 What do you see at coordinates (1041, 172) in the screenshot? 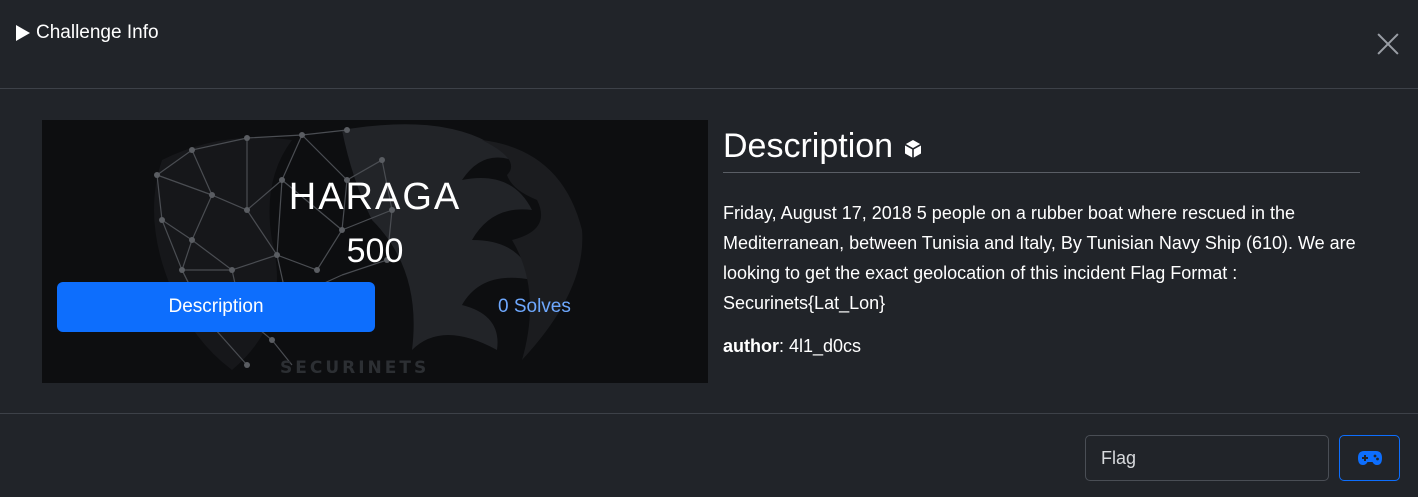
I see `description-divider` at bounding box center [1041, 172].